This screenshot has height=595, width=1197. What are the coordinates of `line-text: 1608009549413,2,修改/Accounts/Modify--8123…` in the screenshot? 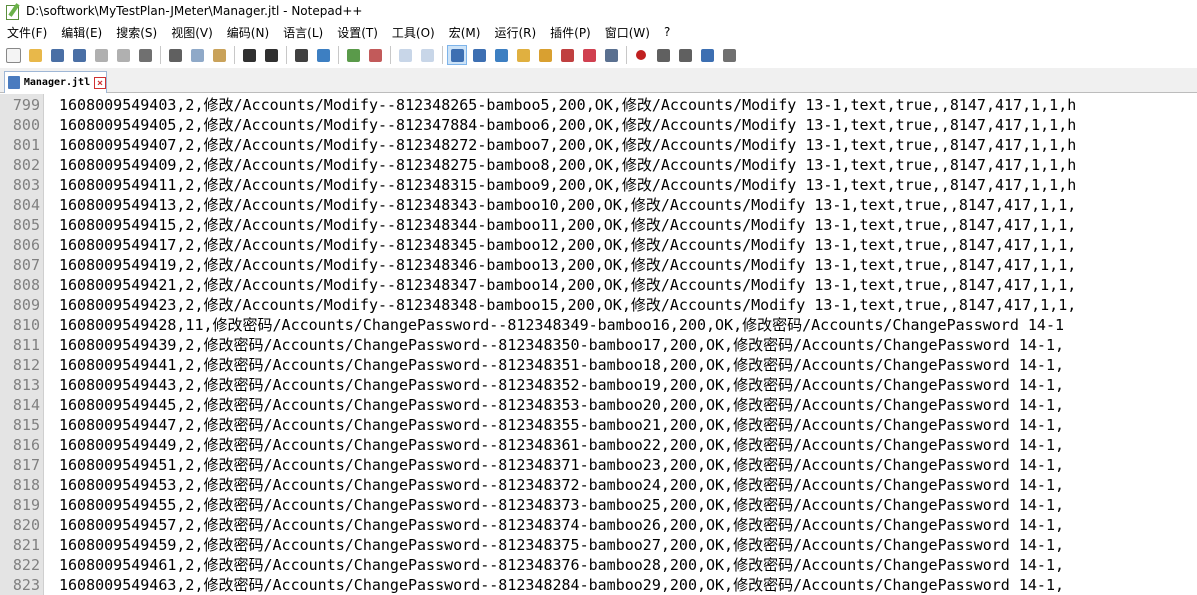 It's located at (568, 205).